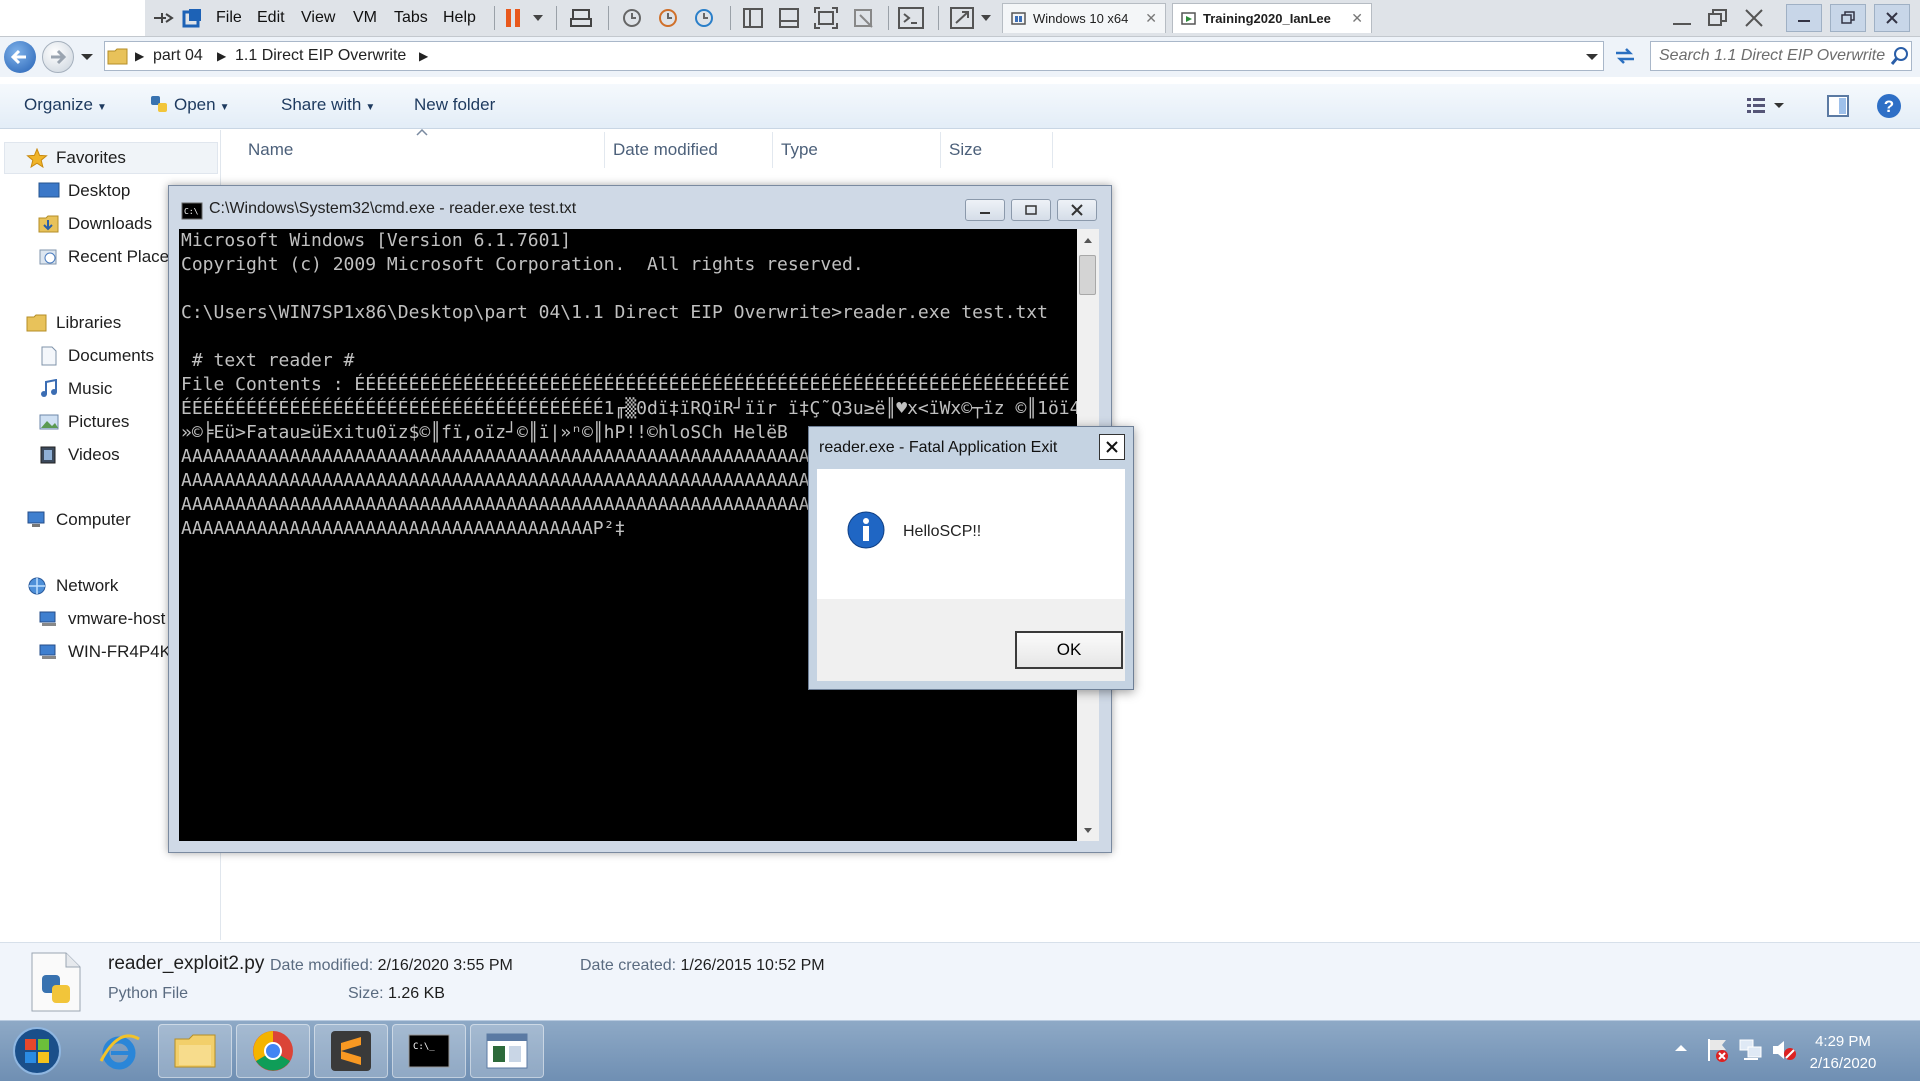 The height and width of the screenshot is (1081, 1920). Describe the element at coordinates (320, 56) in the screenshot. I see `breadcrumb-current-folder: 1.1 Direct EIP Overwrite` at that location.